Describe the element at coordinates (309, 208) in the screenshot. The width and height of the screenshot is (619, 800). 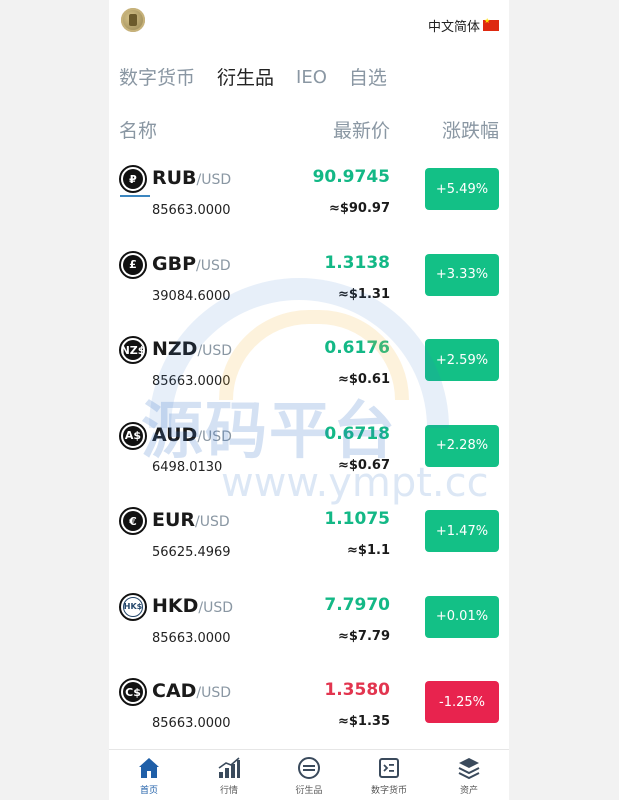
I see `table-row: ₽ RUB/USD 85663.0000 90.9745 ≈$90.97 +5.49%` at that location.